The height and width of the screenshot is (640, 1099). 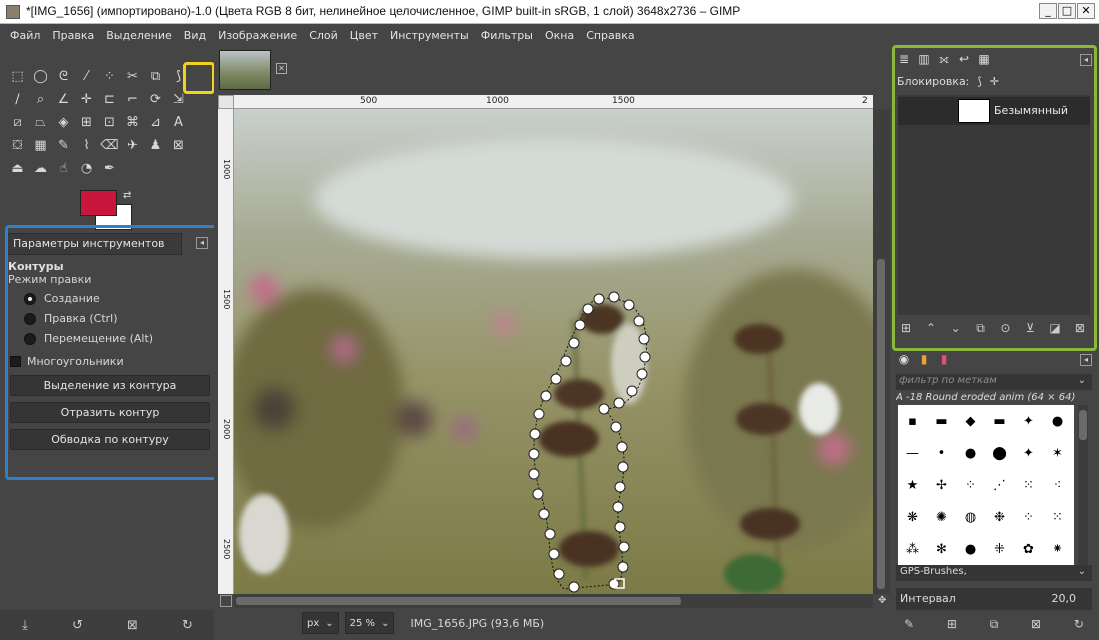 What do you see at coordinates (127, 195) in the screenshot?
I see `swap-colors-icon: ⇄` at bounding box center [127, 195].